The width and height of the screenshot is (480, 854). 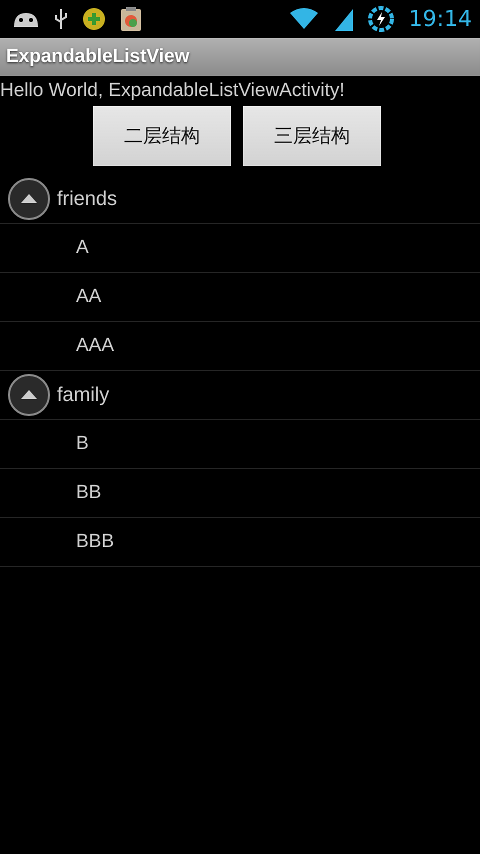 I want to click on wifi-icon, so click(x=303, y=19).